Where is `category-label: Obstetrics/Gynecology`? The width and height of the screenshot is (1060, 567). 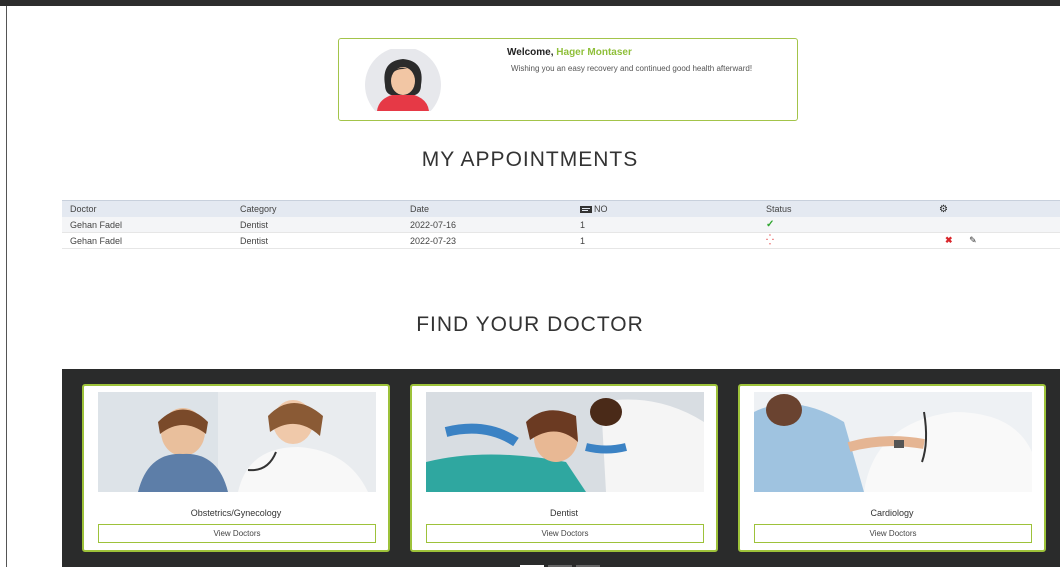 category-label: Obstetrics/Gynecology is located at coordinates (236, 513).